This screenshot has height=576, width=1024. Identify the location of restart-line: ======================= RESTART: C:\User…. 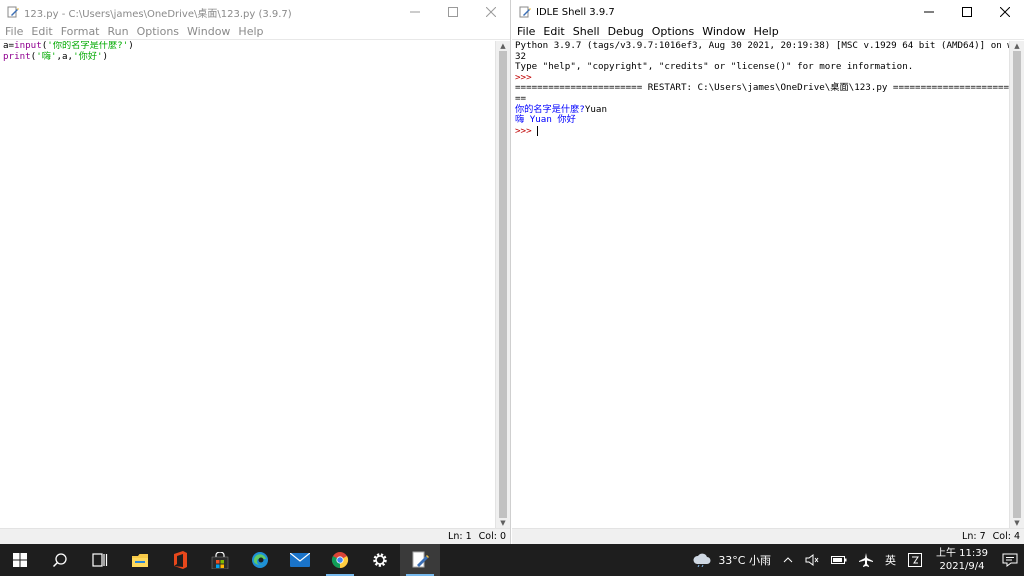
(762, 88).